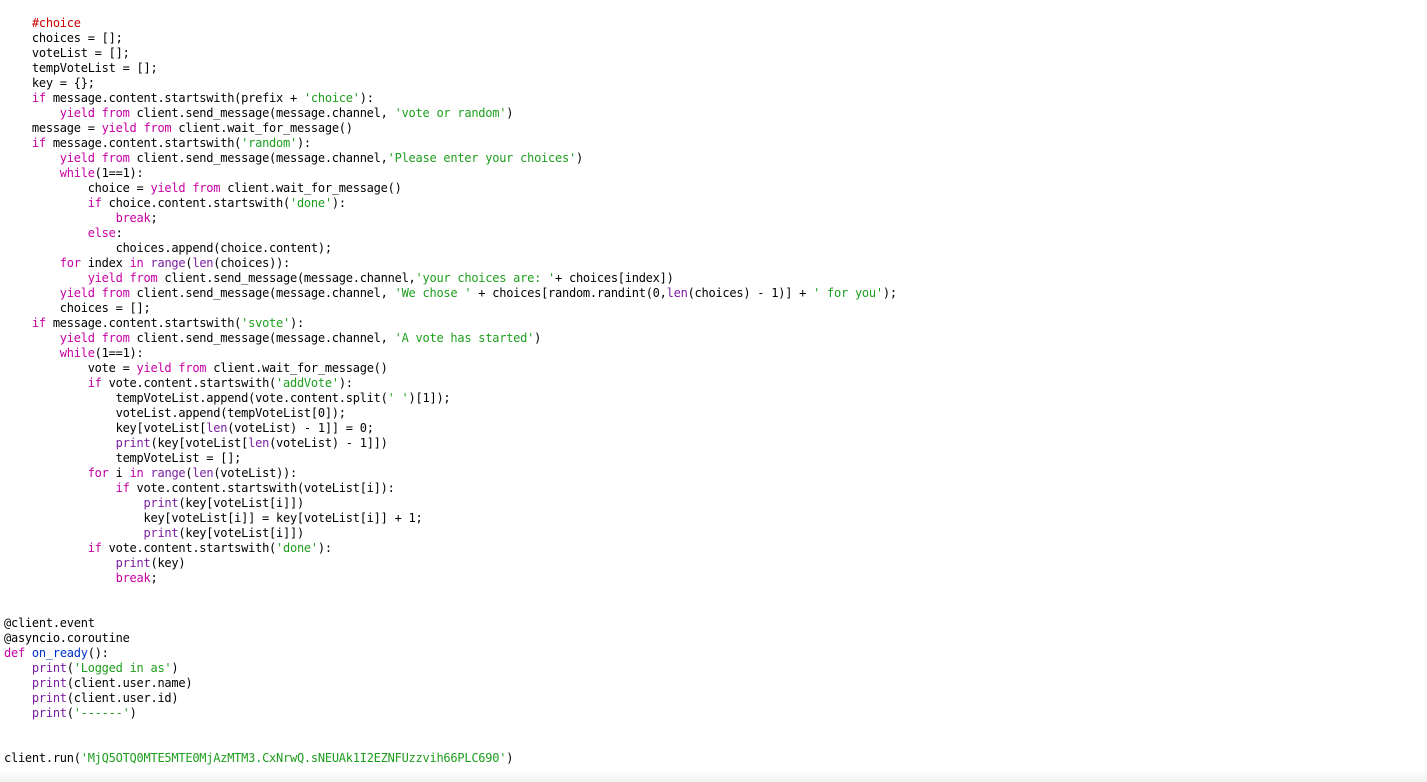  I want to click on code-token-plain: choices = [];, so click(63, 38).